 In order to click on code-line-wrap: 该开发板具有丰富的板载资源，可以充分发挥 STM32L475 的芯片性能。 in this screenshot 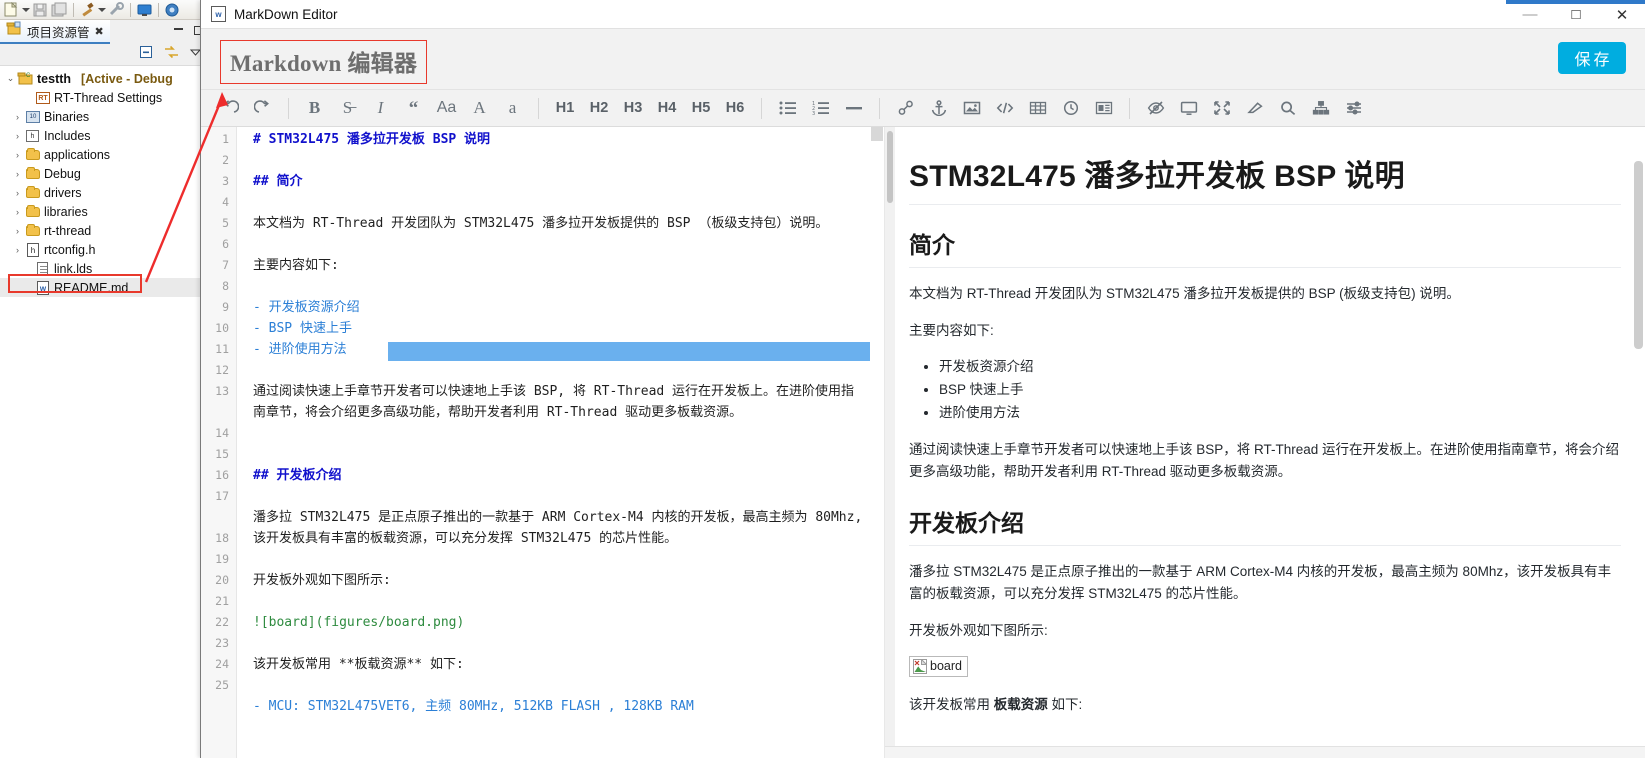, I will do `click(566, 539)`.